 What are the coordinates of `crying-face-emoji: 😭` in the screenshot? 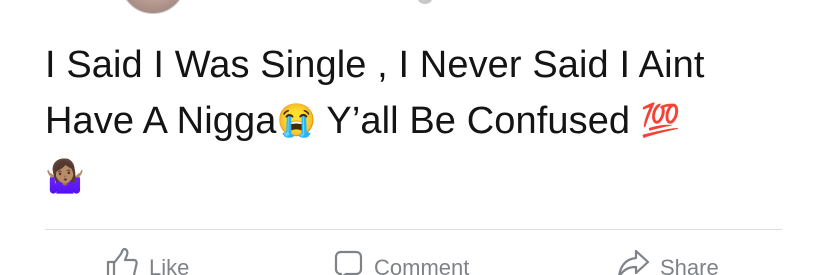 It's located at (296, 120).